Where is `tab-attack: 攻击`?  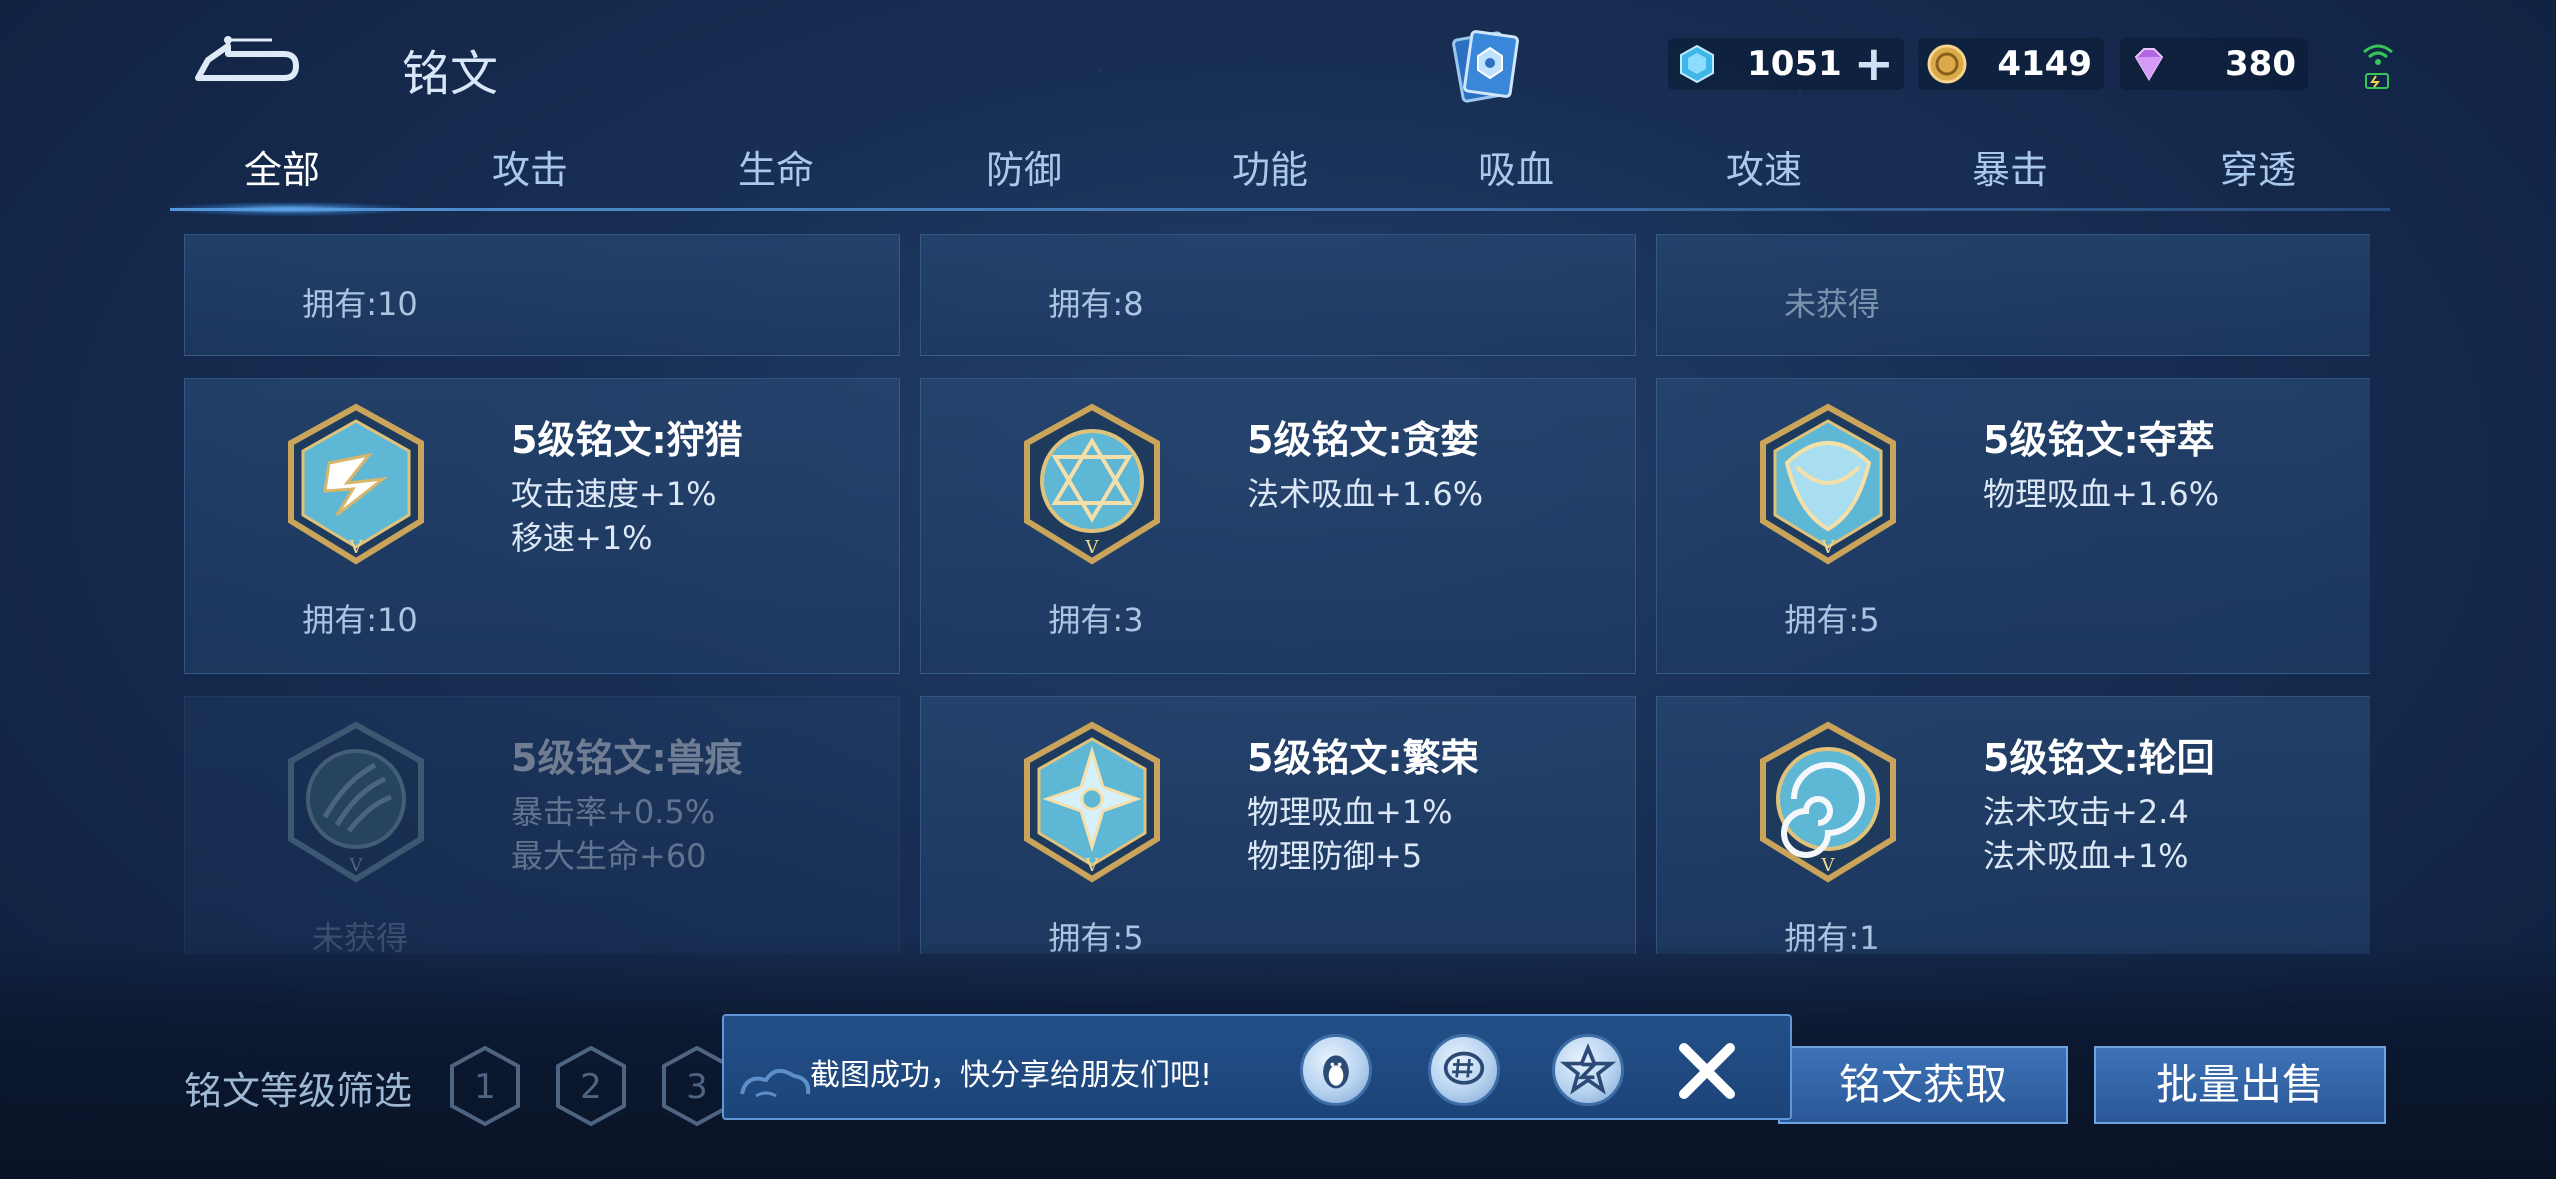
tab-attack: 攻击 is located at coordinates (530, 170).